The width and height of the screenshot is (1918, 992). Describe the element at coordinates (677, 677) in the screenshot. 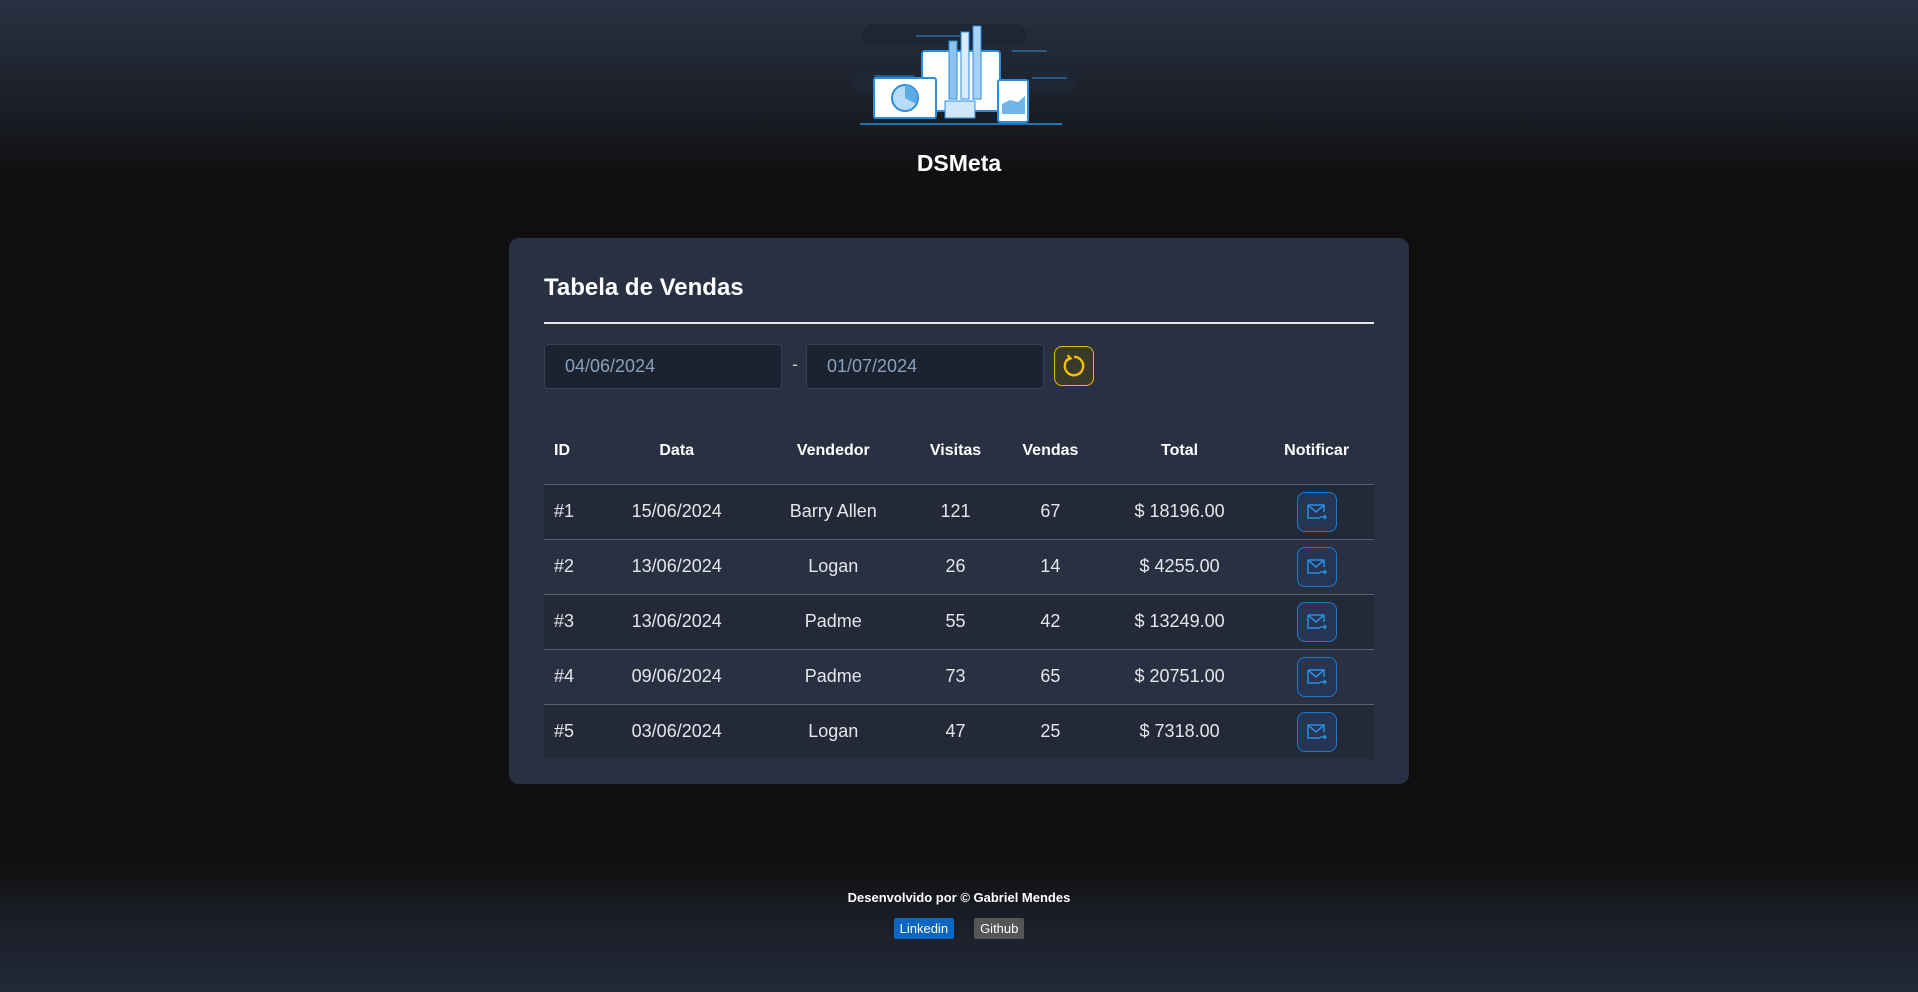

I see `cell-date: 09/06/2024` at that location.